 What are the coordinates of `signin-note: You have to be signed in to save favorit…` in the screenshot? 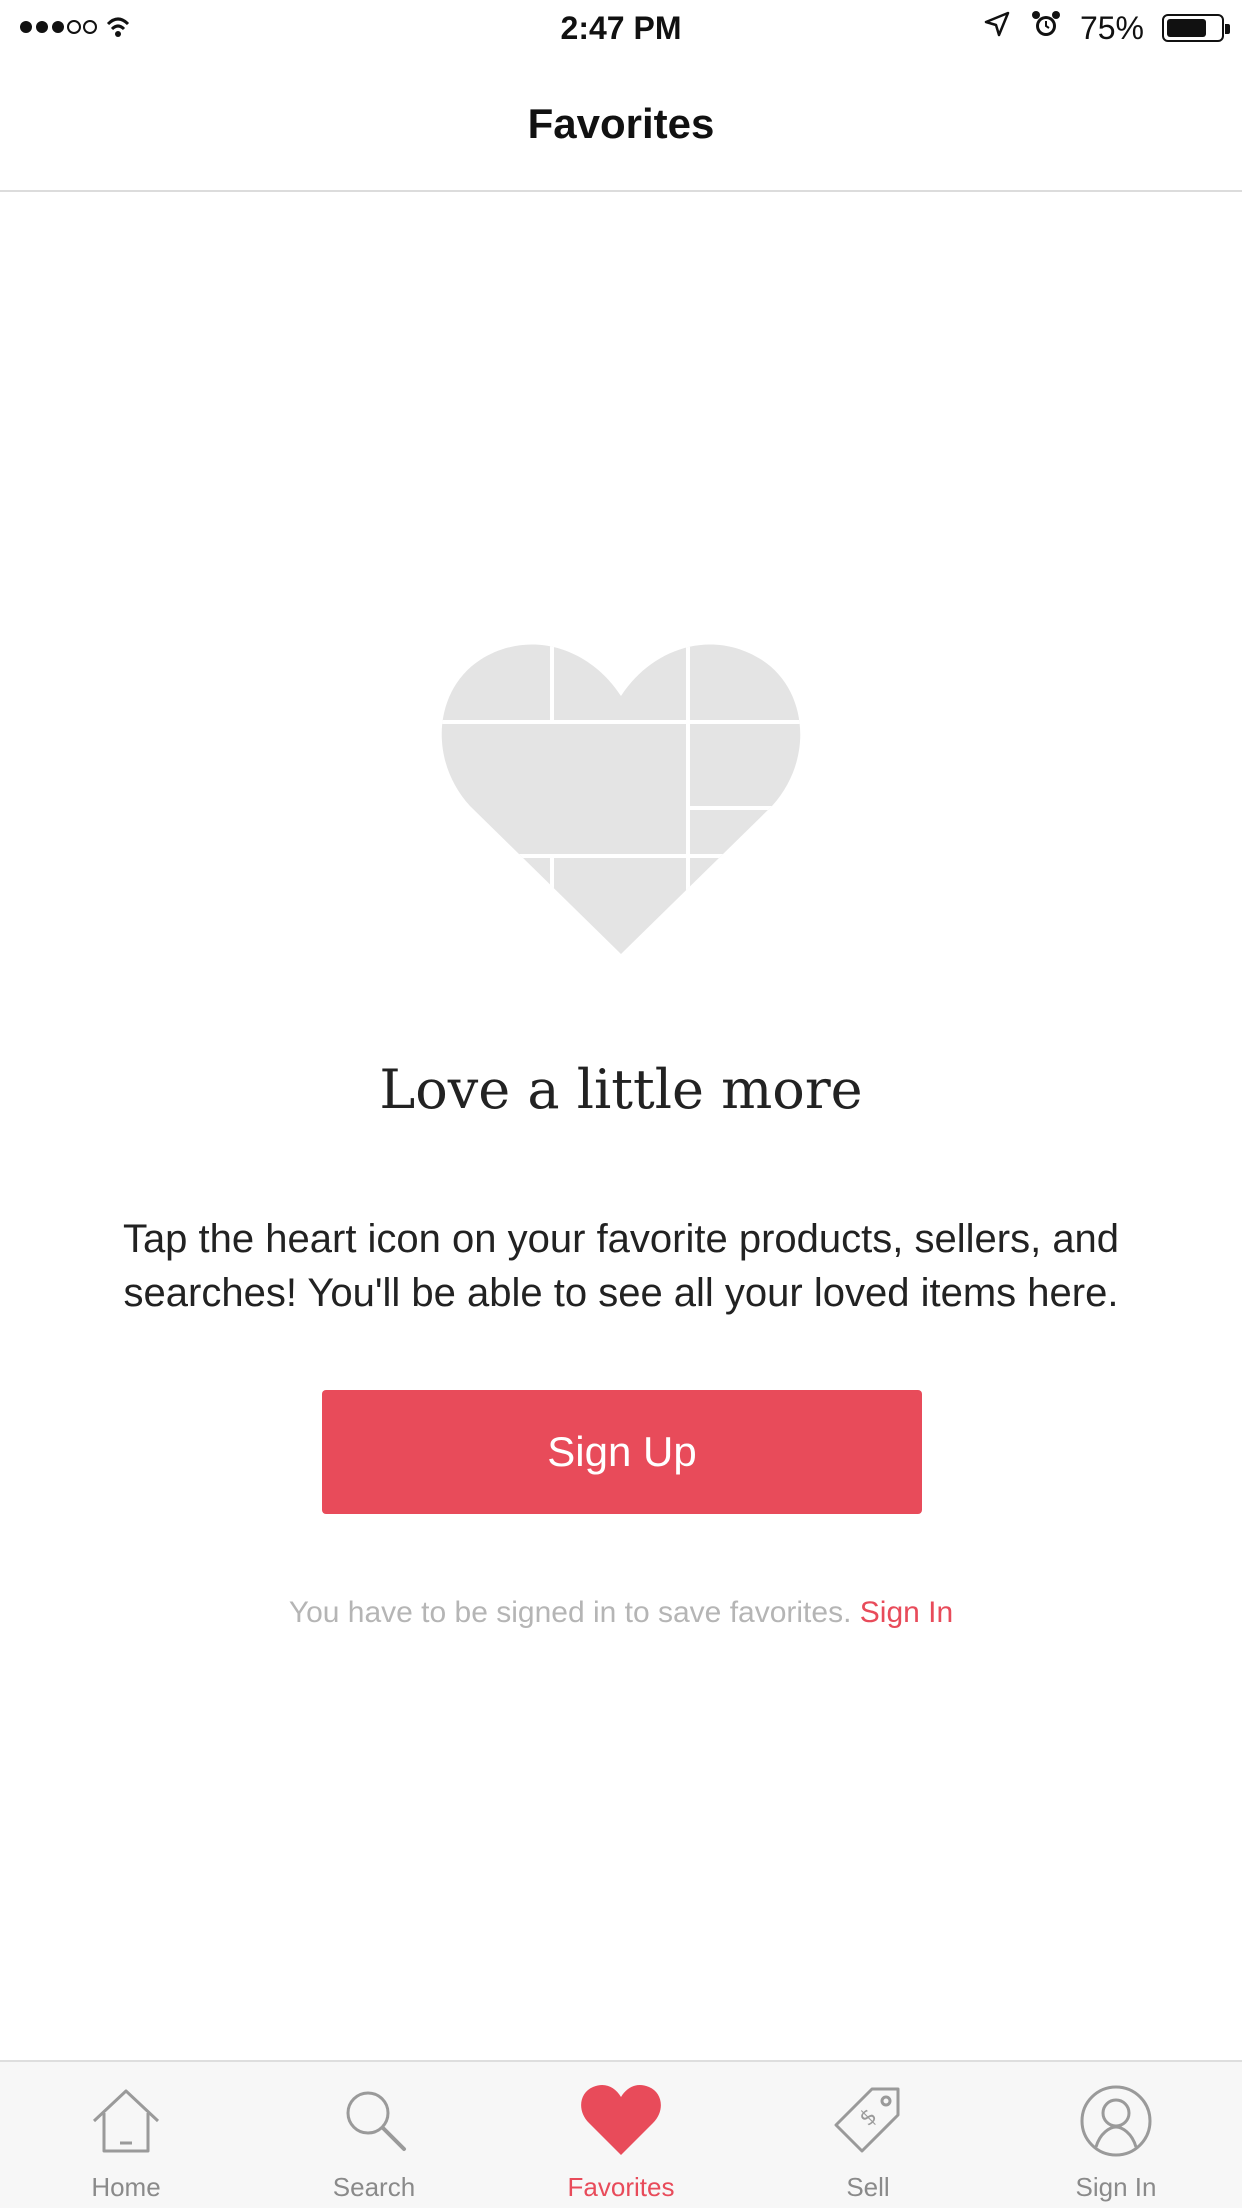 It's located at (570, 1612).